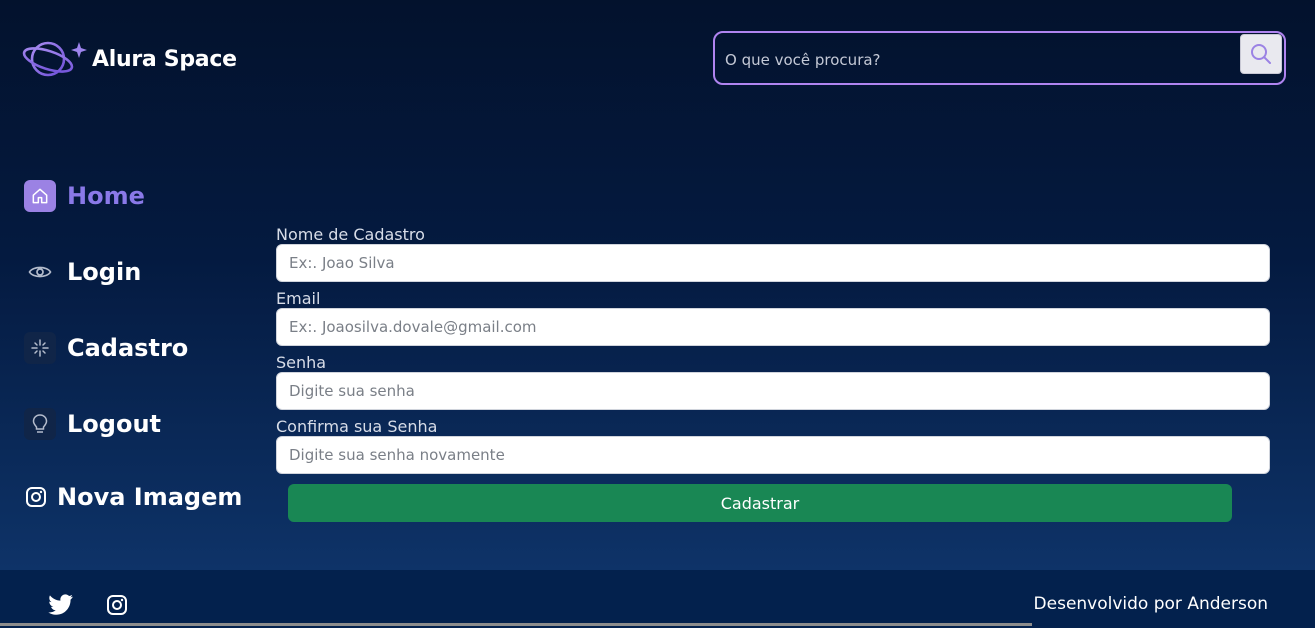 This screenshot has height=628, width=1315. Describe the element at coordinates (301, 362) in the screenshot. I see `password-label: Senha` at that location.